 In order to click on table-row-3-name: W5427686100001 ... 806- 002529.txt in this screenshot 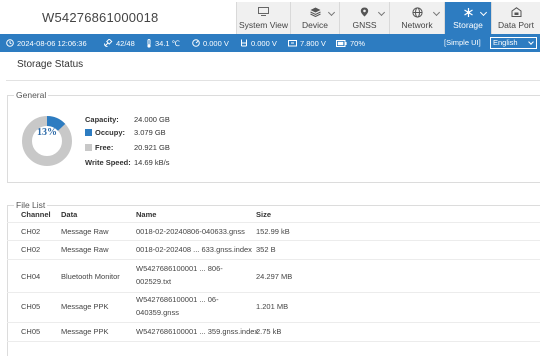, I will do `click(179, 275)`.